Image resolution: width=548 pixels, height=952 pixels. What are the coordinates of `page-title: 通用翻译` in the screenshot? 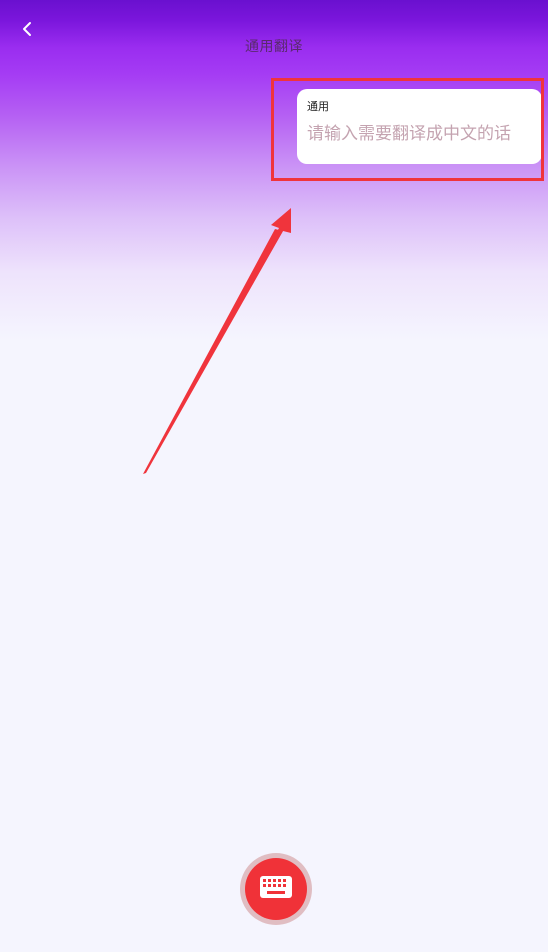 It's located at (274, 47).